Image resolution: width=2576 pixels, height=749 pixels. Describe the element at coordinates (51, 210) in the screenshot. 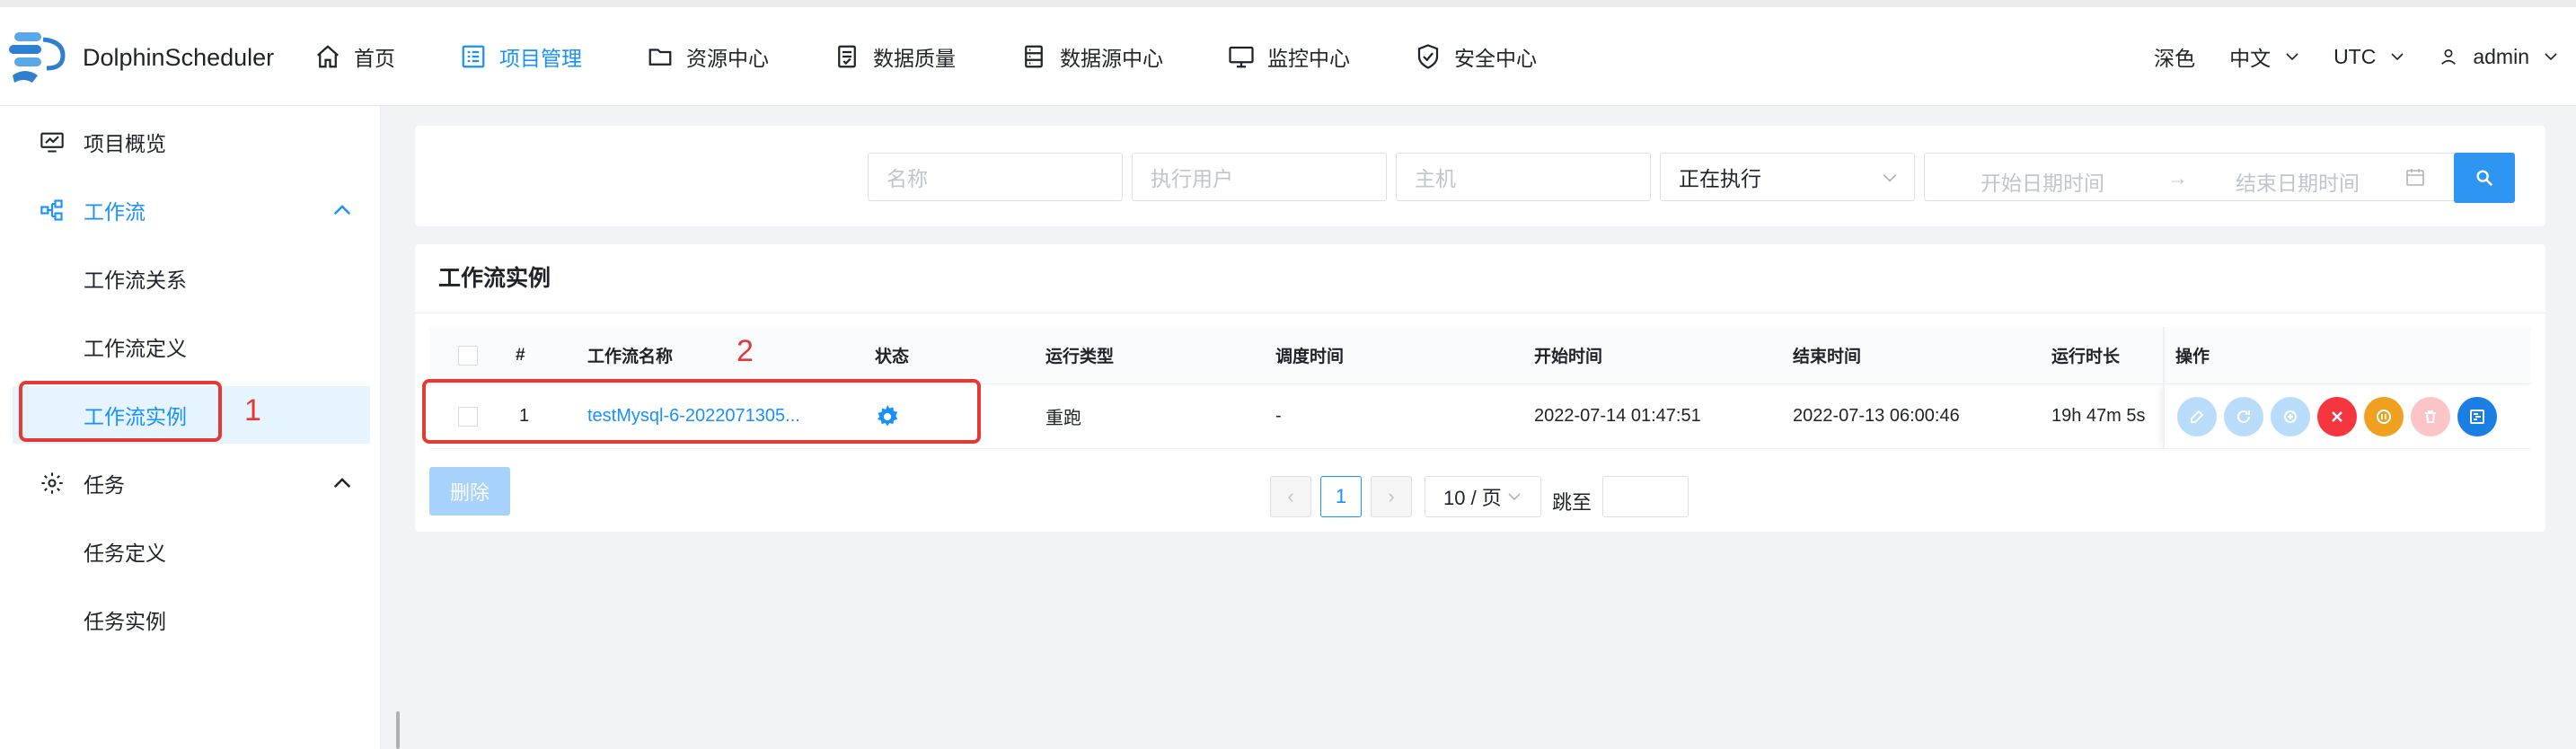

I see `workflow-icon` at that location.